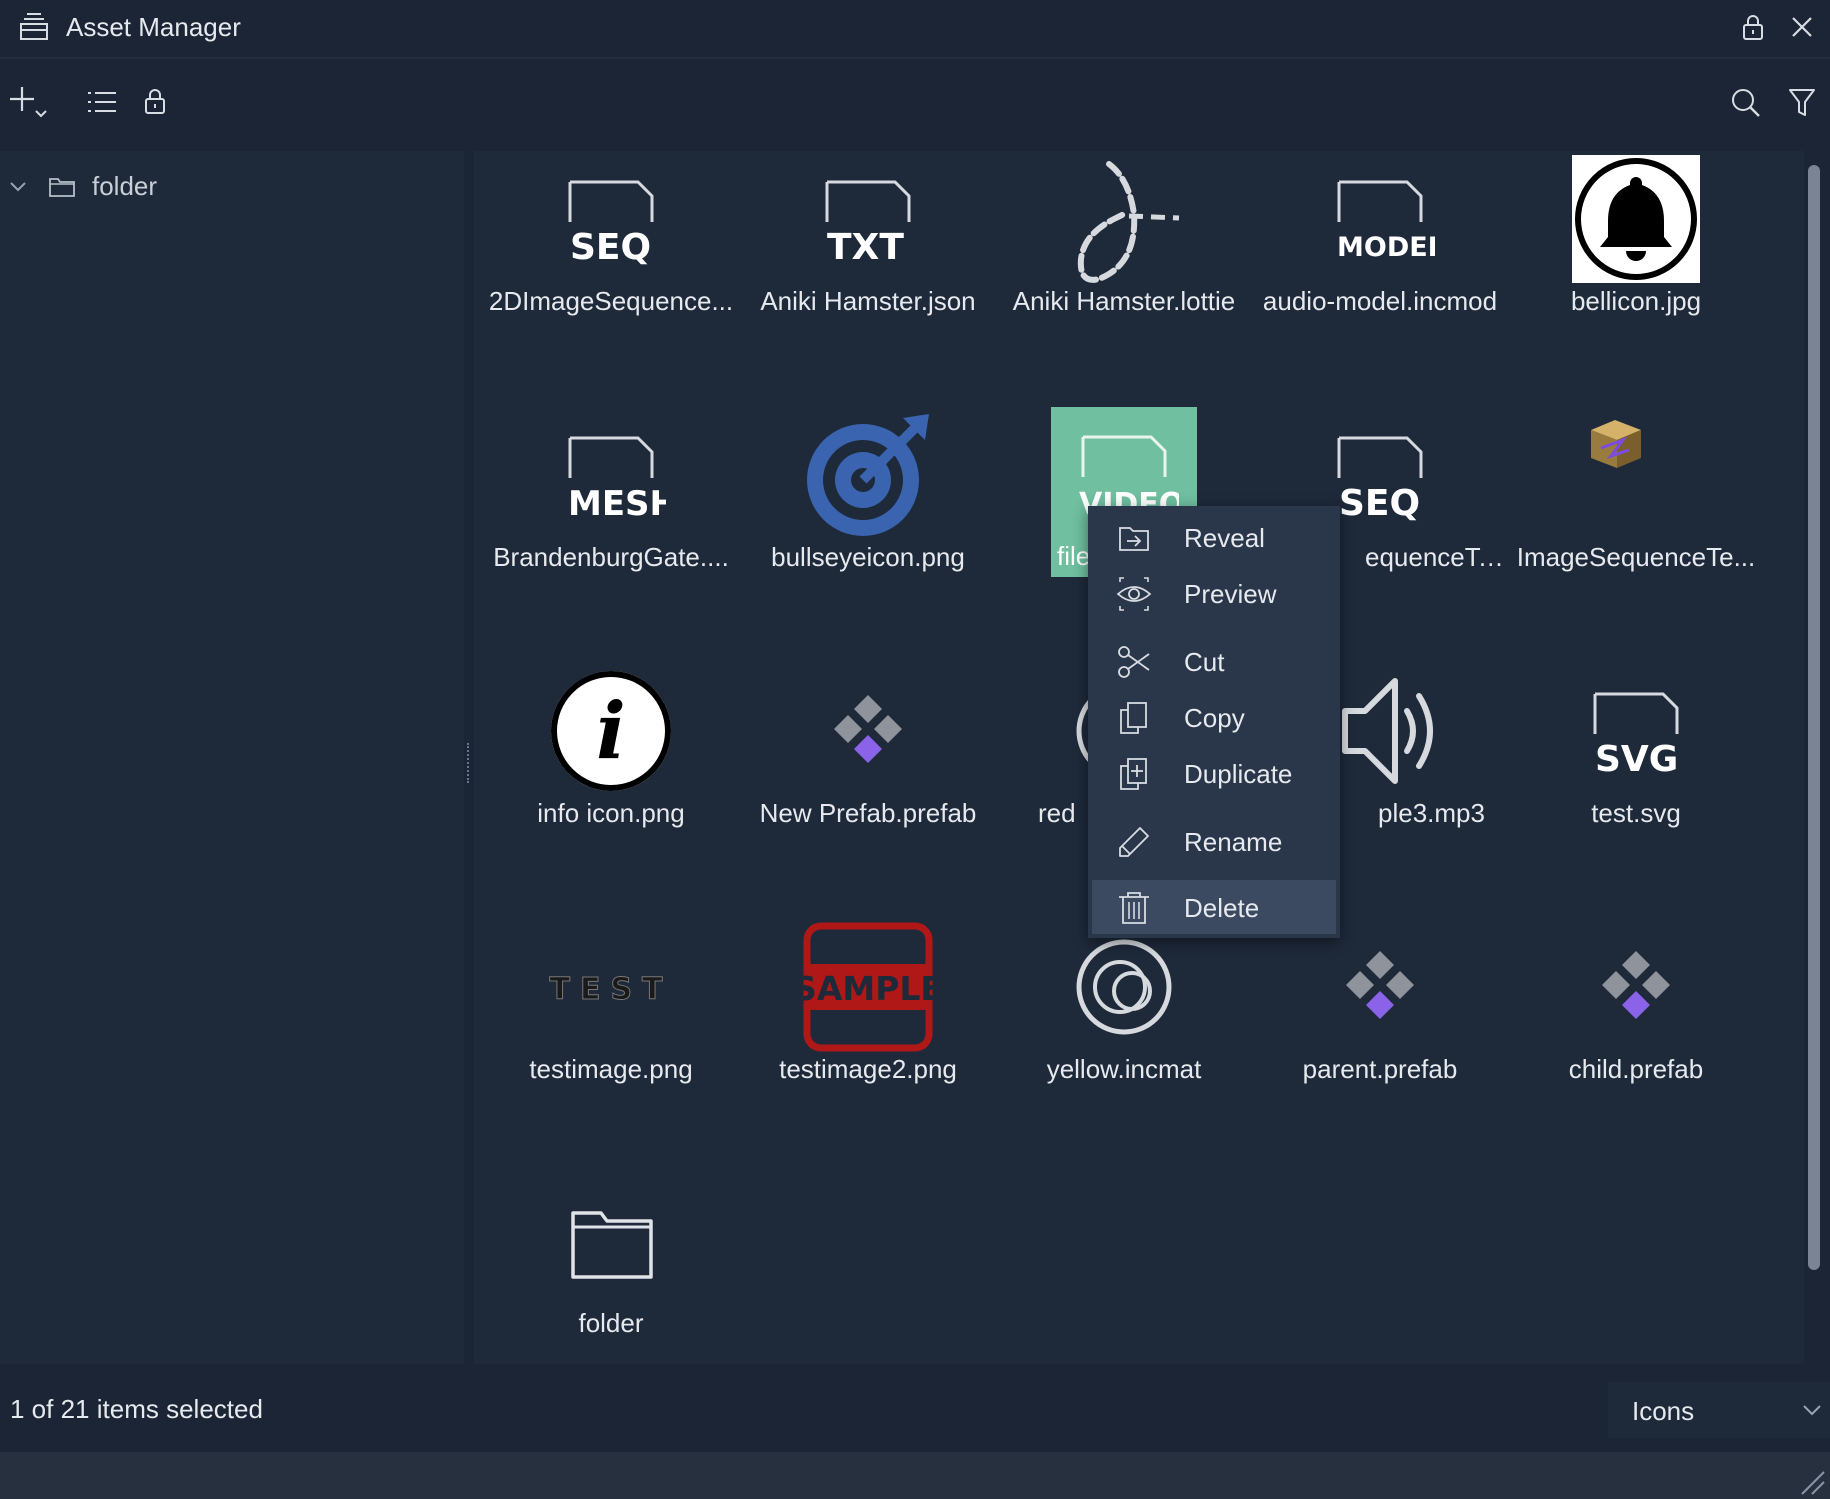  I want to click on asset-label: test.svg, so click(1636, 813).